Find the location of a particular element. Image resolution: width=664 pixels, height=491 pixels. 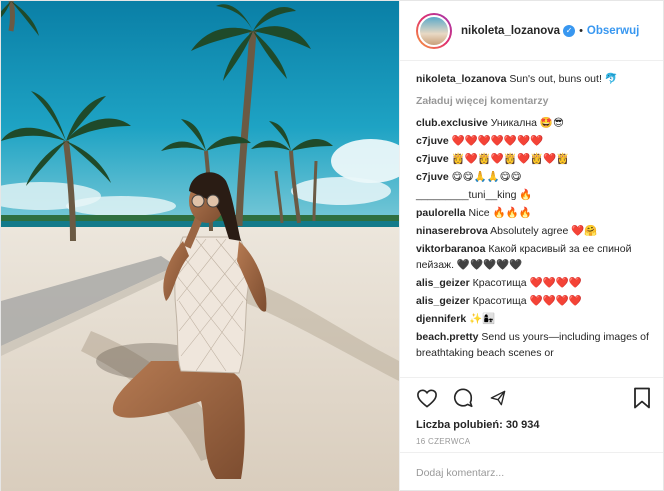

avatar is located at coordinates (434, 30).